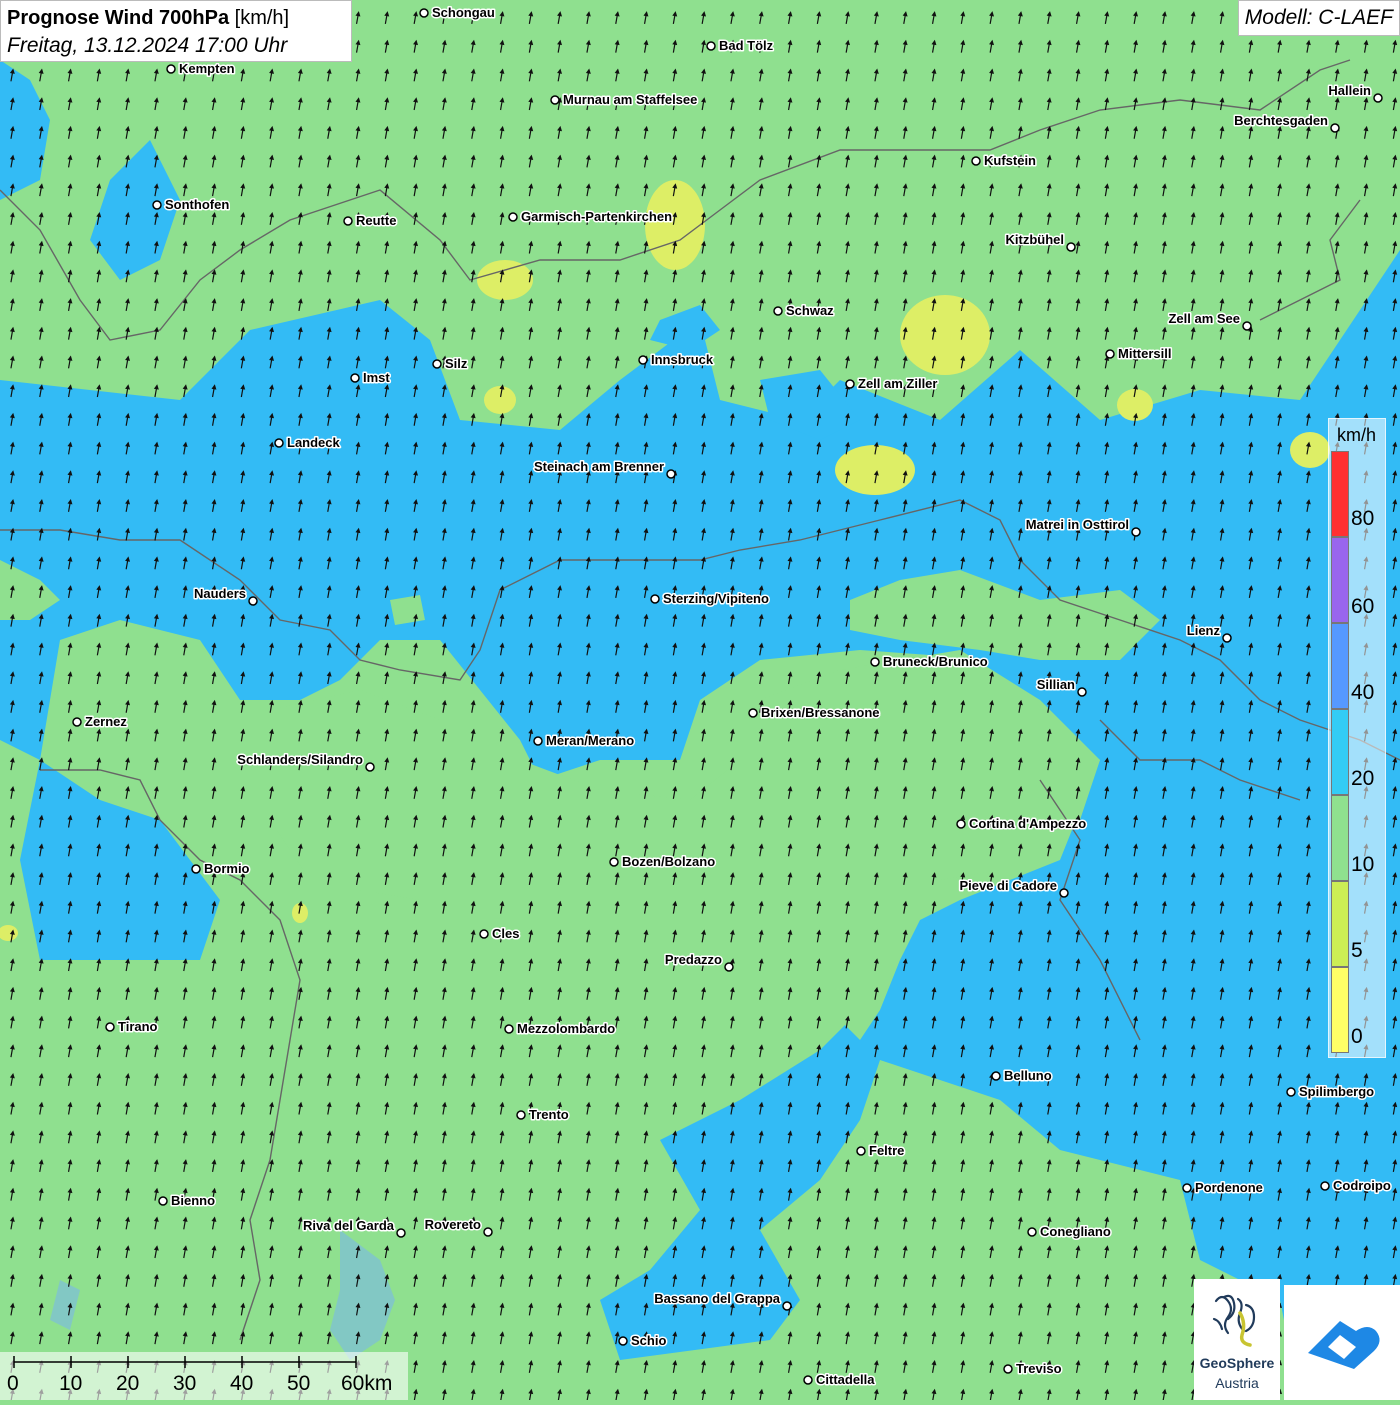 Image resolution: width=1400 pixels, height=1405 pixels. What do you see at coordinates (1363, 692) in the screenshot?
I see `legend-tick-40: 40` at bounding box center [1363, 692].